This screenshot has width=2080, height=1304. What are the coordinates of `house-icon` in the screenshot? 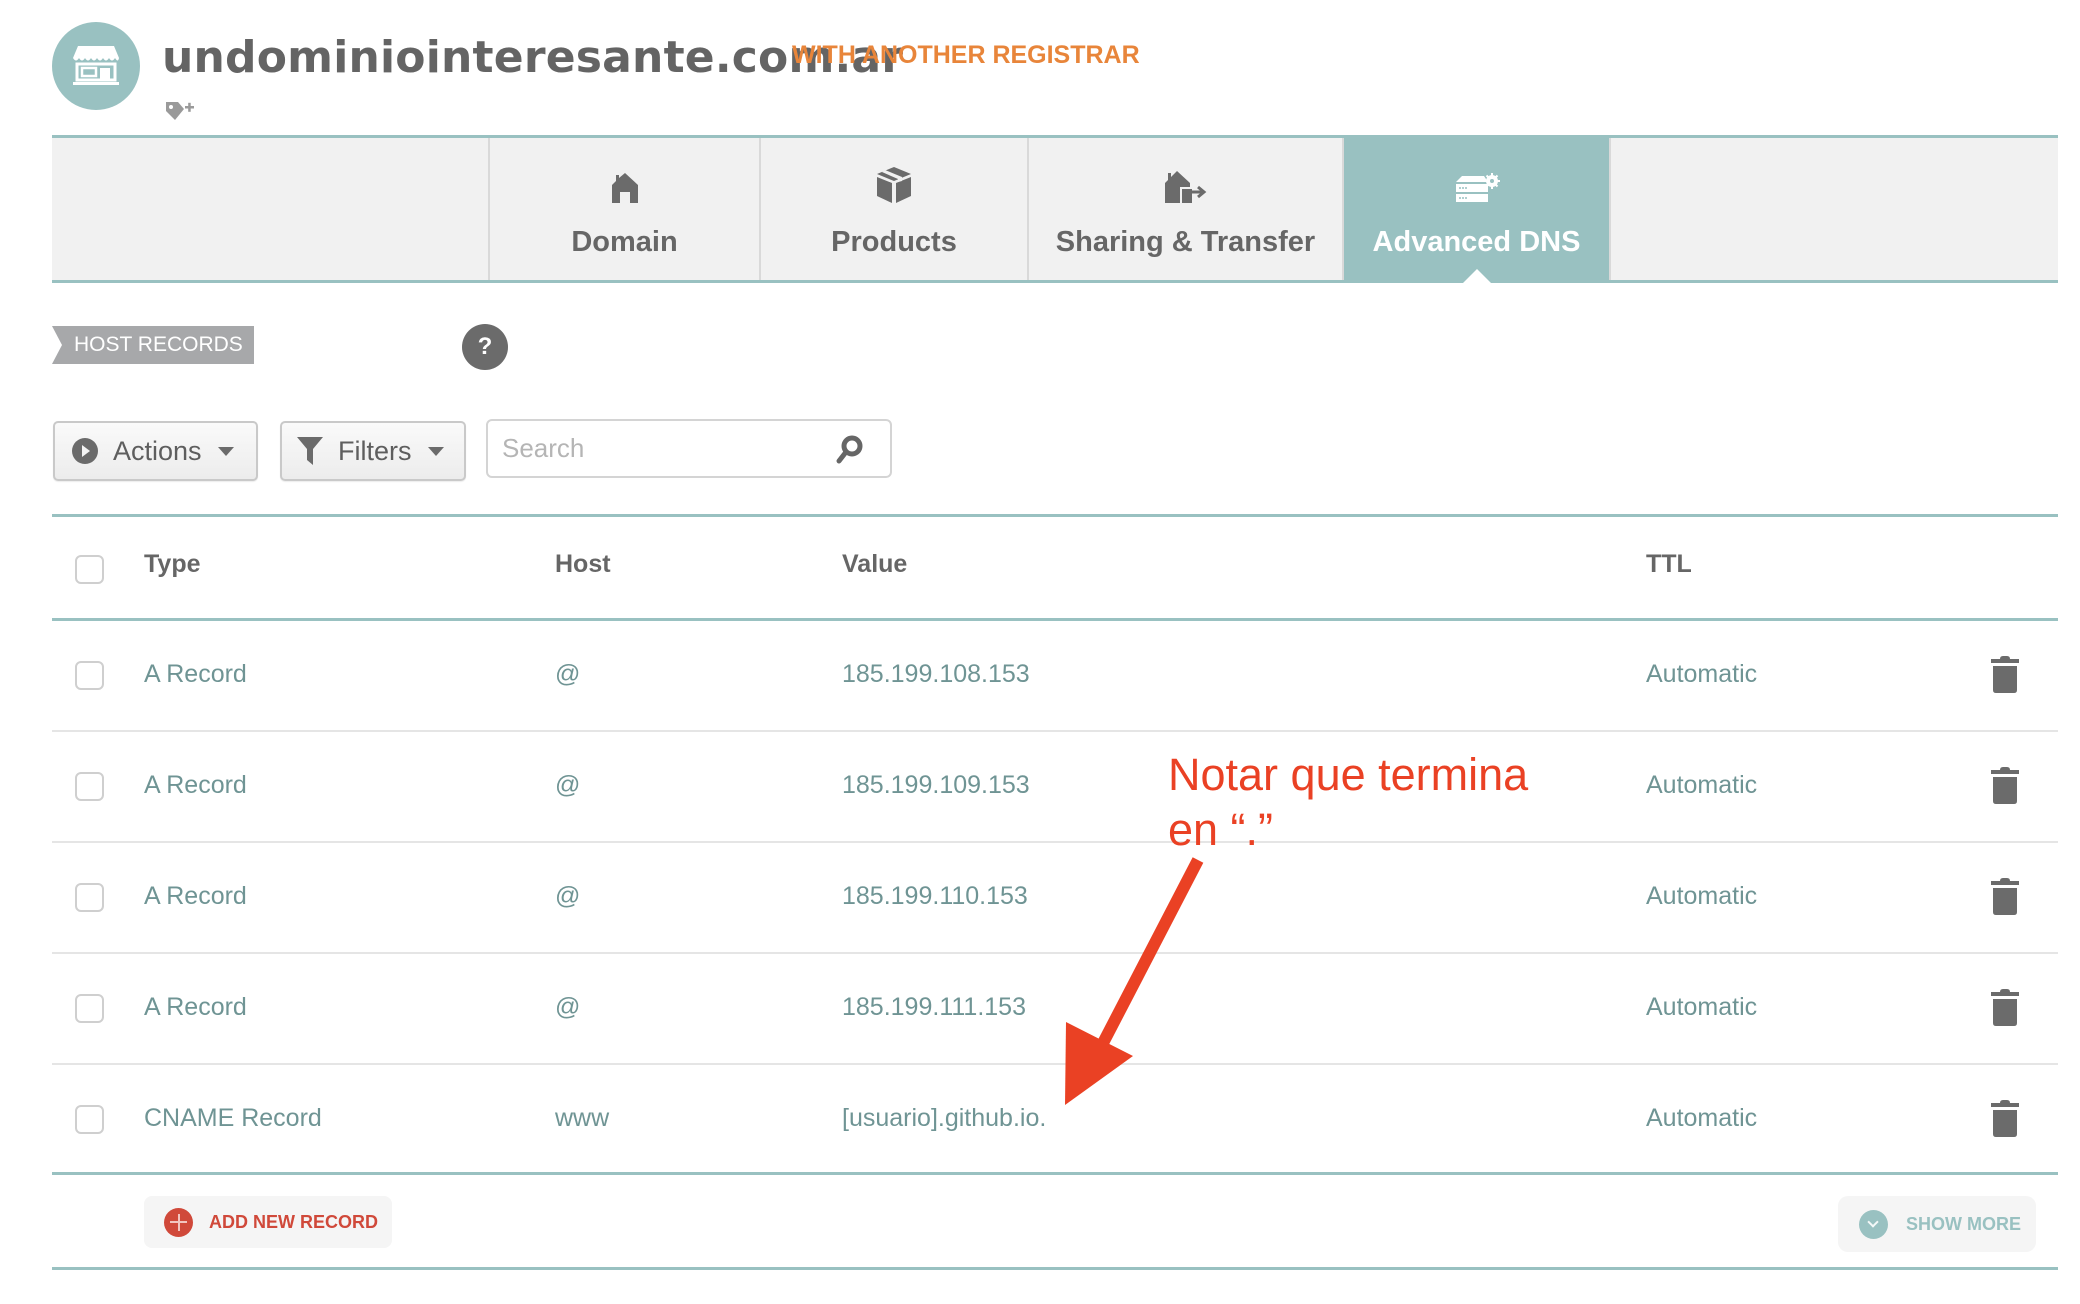 It's located at (625, 185).